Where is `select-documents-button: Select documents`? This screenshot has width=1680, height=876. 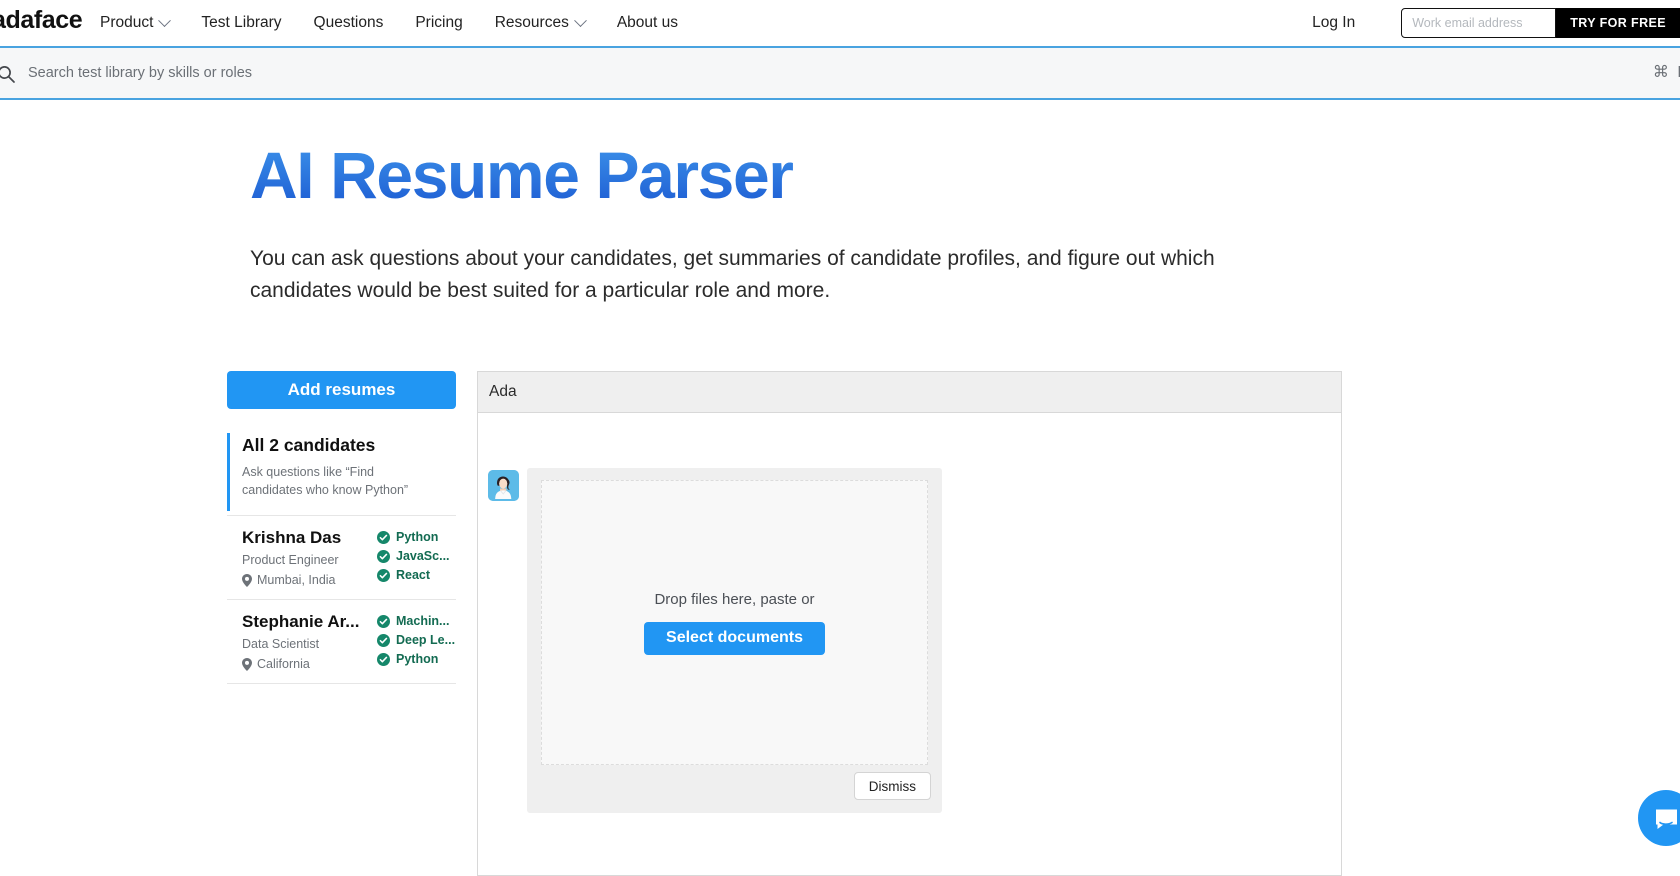 select-documents-button: Select documents is located at coordinates (734, 638).